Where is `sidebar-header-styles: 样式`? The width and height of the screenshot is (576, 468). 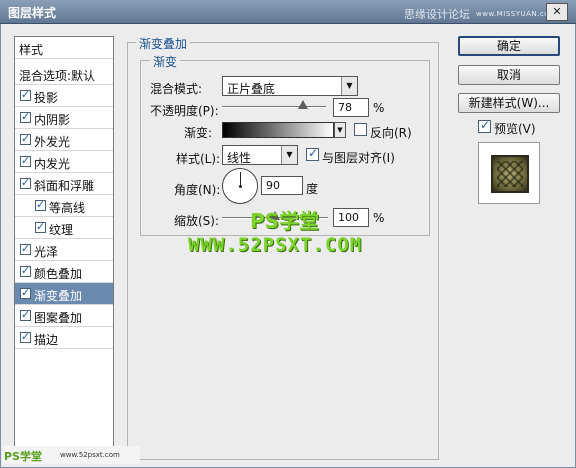
sidebar-header-styles: 样式 is located at coordinates (64, 48).